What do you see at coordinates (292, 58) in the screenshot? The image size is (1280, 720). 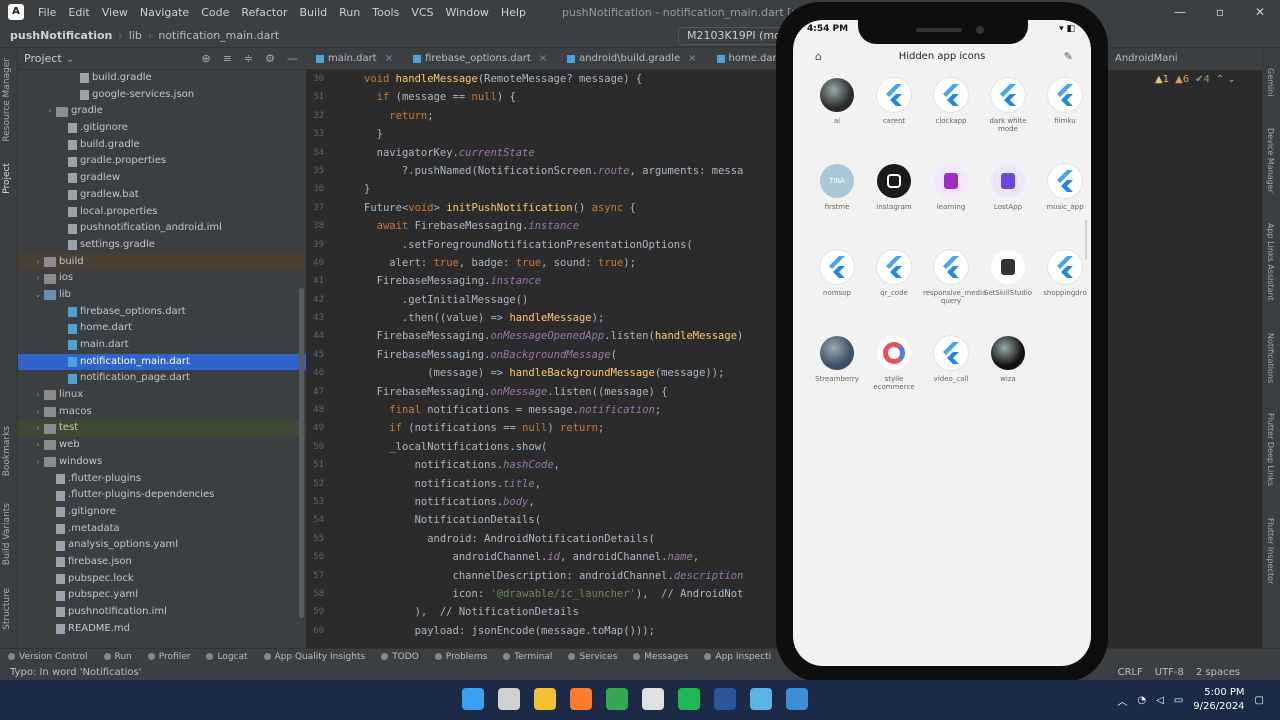 I see `hide-icon: —` at bounding box center [292, 58].